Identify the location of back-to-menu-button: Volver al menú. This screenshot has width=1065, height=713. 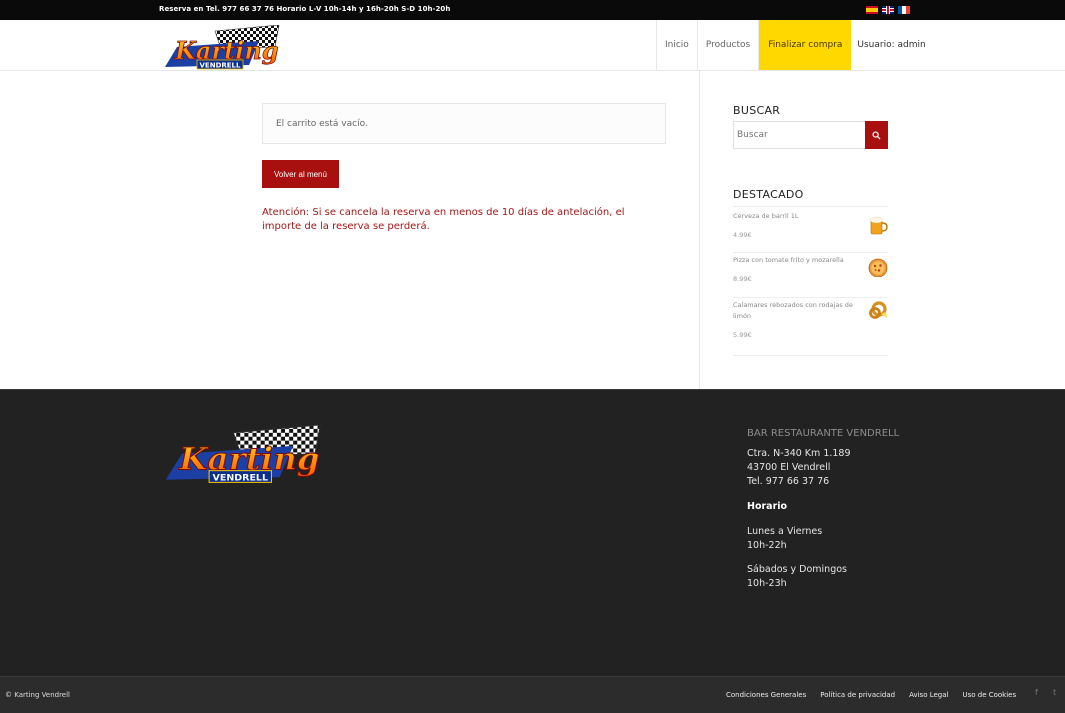
(300, 174).